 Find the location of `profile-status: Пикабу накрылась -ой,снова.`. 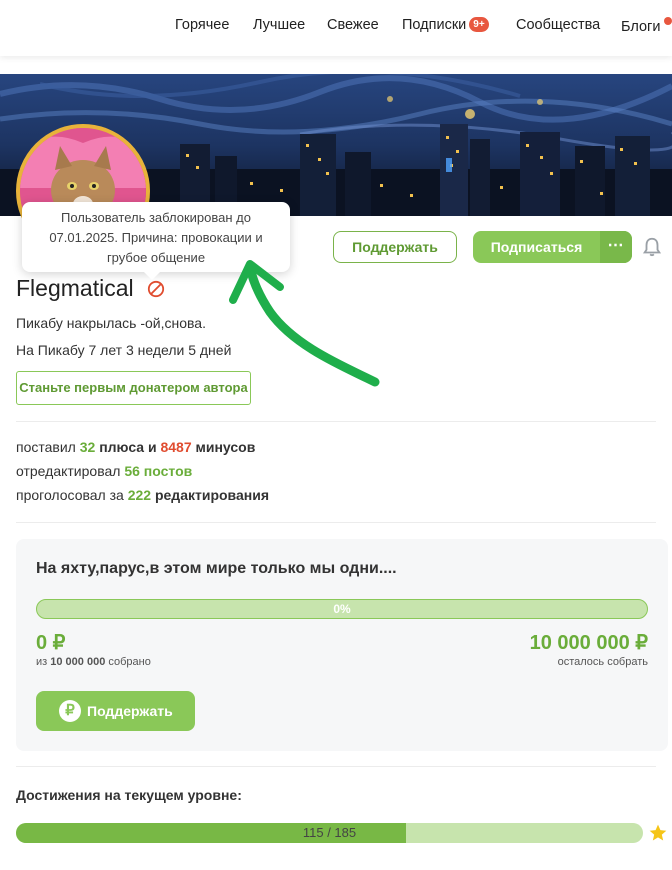

profile-status: Пикабу накрылась -ой,снова. is located at coordinates (111, 323).